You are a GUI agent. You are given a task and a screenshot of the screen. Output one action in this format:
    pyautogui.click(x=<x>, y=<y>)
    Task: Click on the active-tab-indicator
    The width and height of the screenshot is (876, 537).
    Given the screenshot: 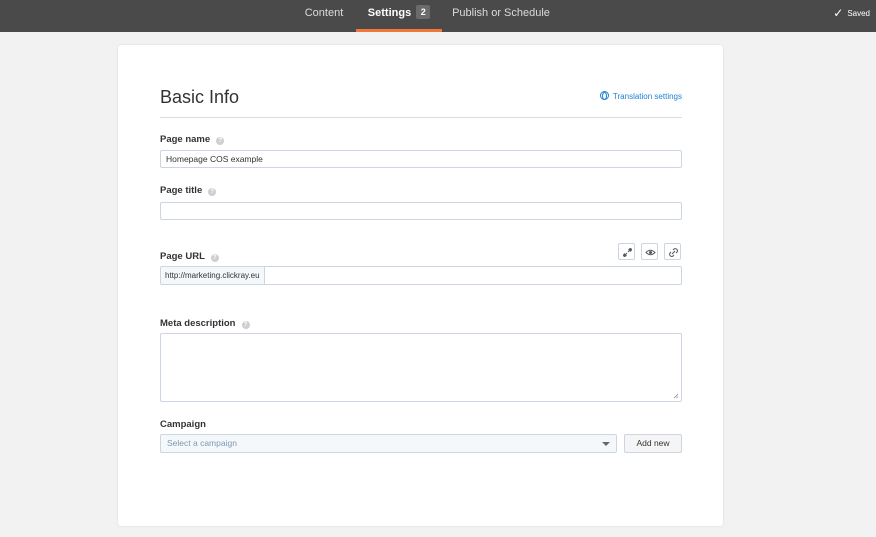 What is the action you would take?
    pyautogui.click(x=399, y=30)
    